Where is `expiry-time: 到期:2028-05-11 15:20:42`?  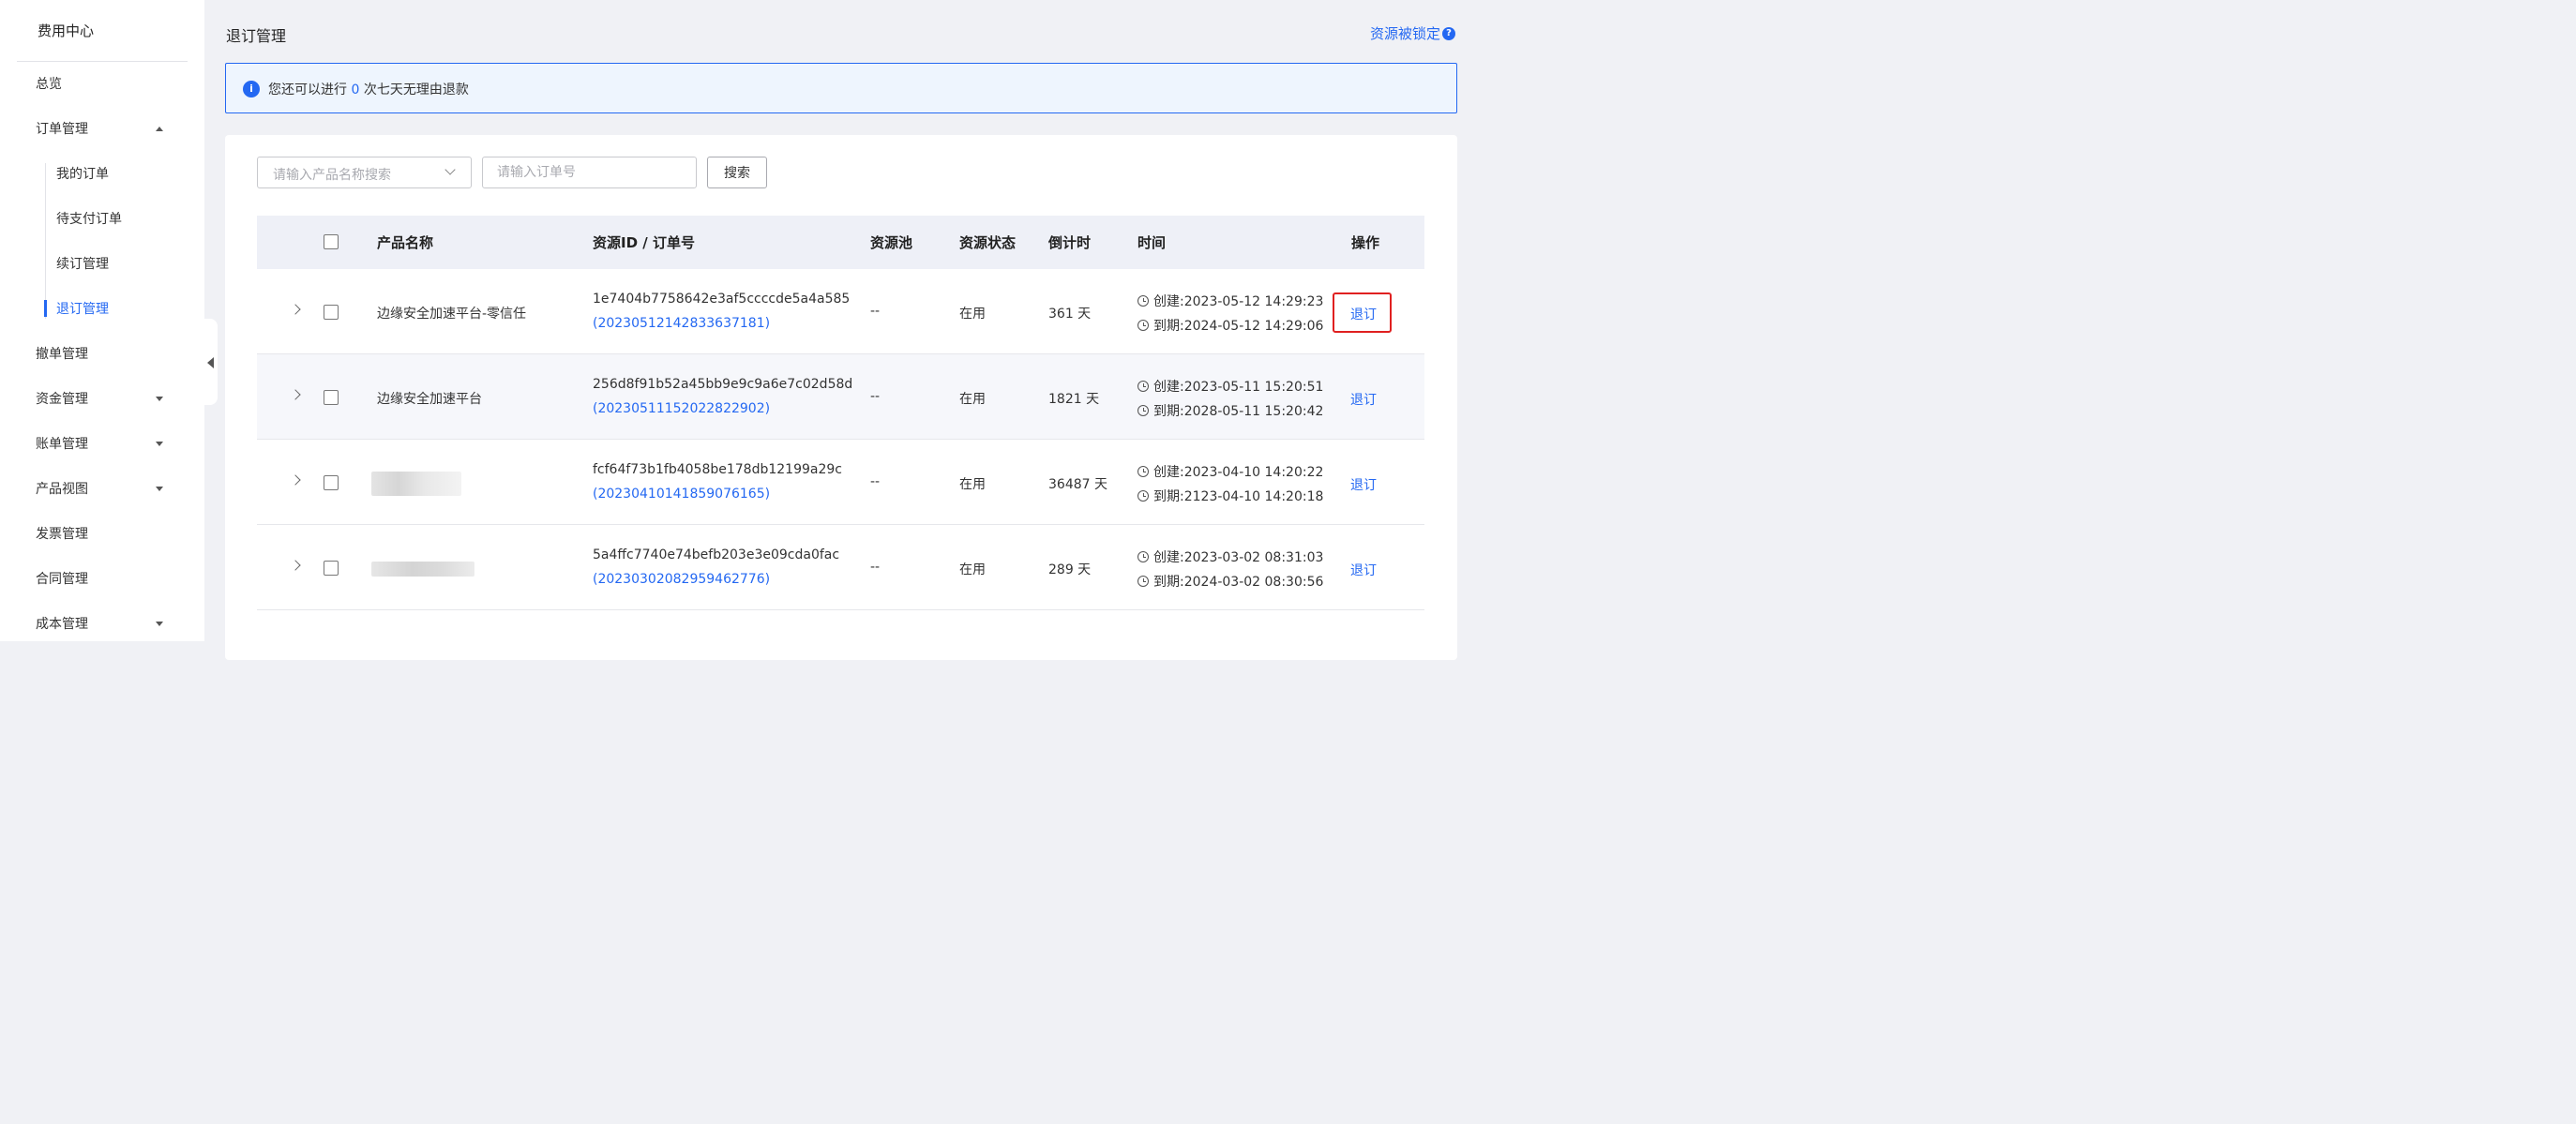
expiry-time: 到期:2028-05-11 15:20:42 is located at coordinates (1230, 410).